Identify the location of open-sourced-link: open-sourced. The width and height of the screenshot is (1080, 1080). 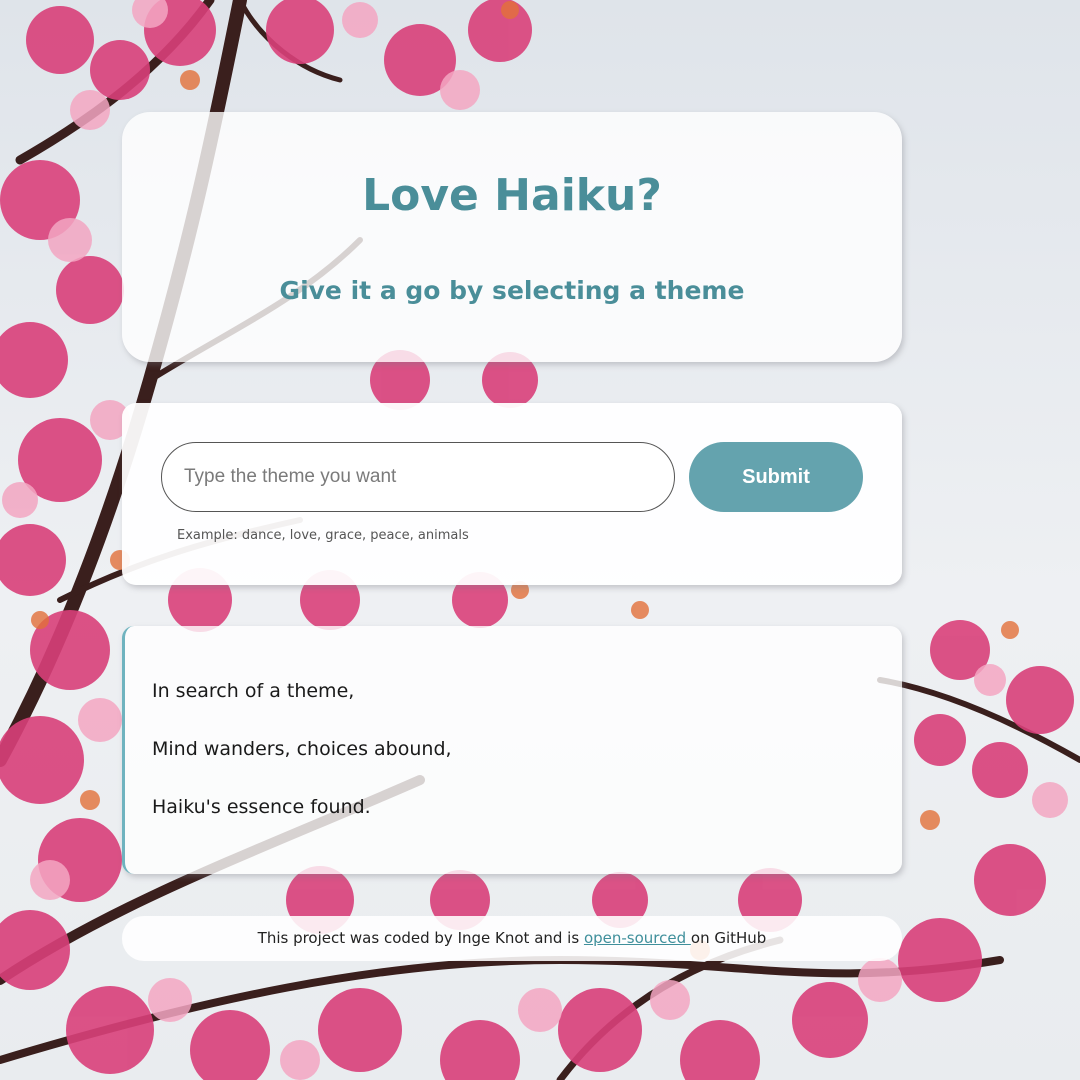
(637, 938).